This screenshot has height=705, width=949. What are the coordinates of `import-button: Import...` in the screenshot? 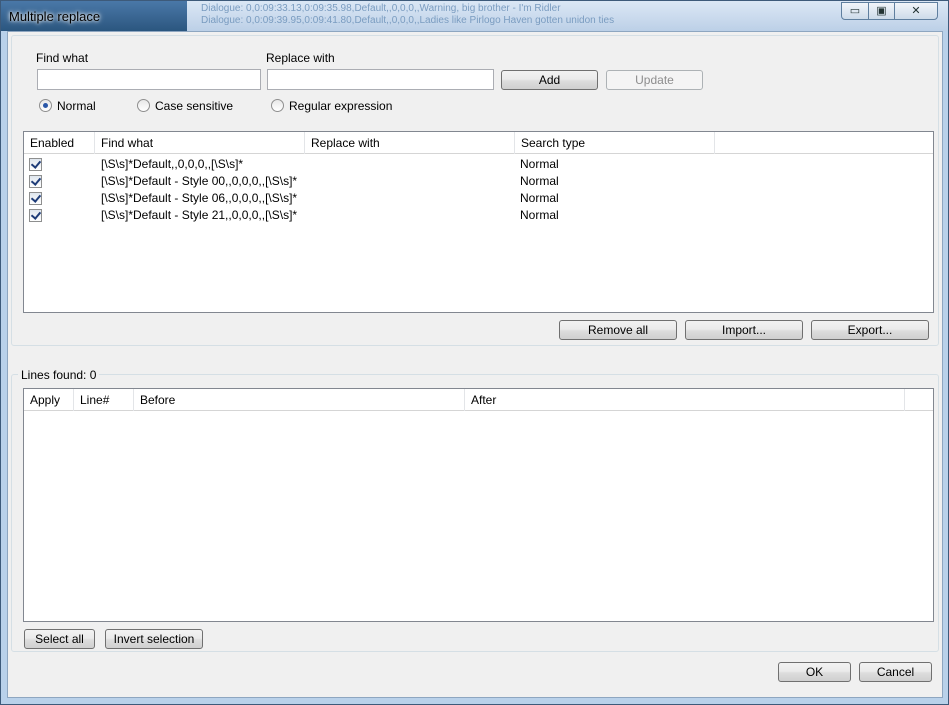 It's located at (744, 330).